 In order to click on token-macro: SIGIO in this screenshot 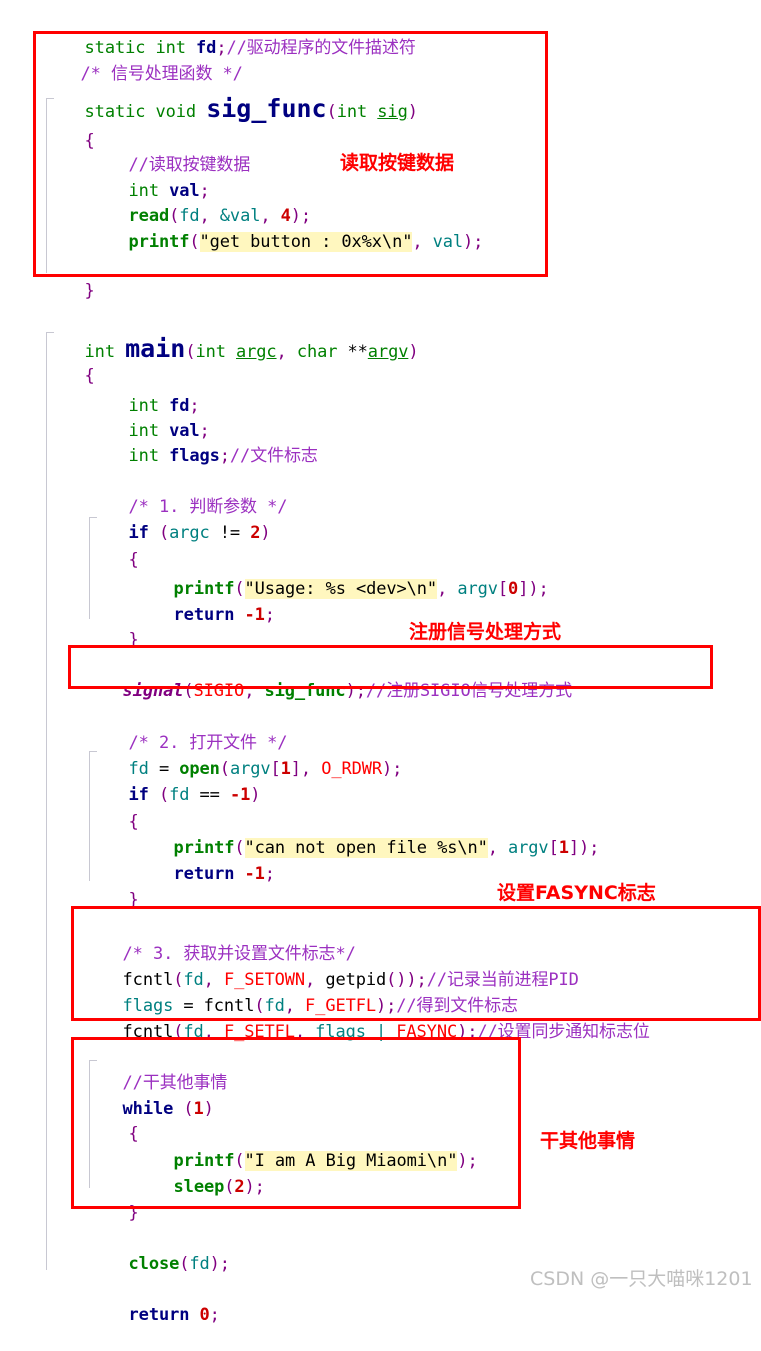, I will do `click(219, 691)`.